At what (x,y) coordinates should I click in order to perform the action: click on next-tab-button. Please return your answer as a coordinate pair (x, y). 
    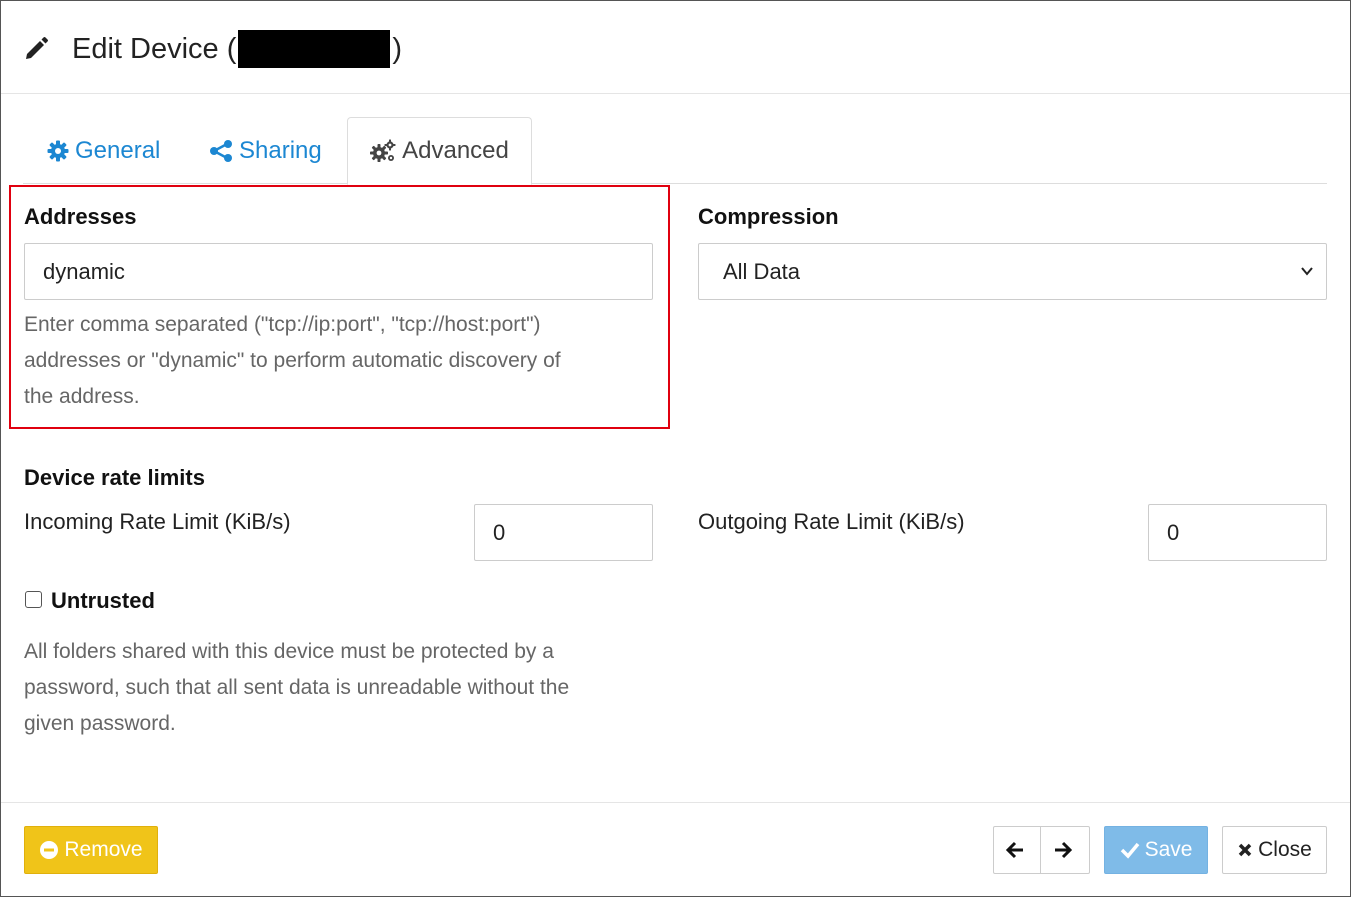
    Looking at the image, I should click on (1065, 850).